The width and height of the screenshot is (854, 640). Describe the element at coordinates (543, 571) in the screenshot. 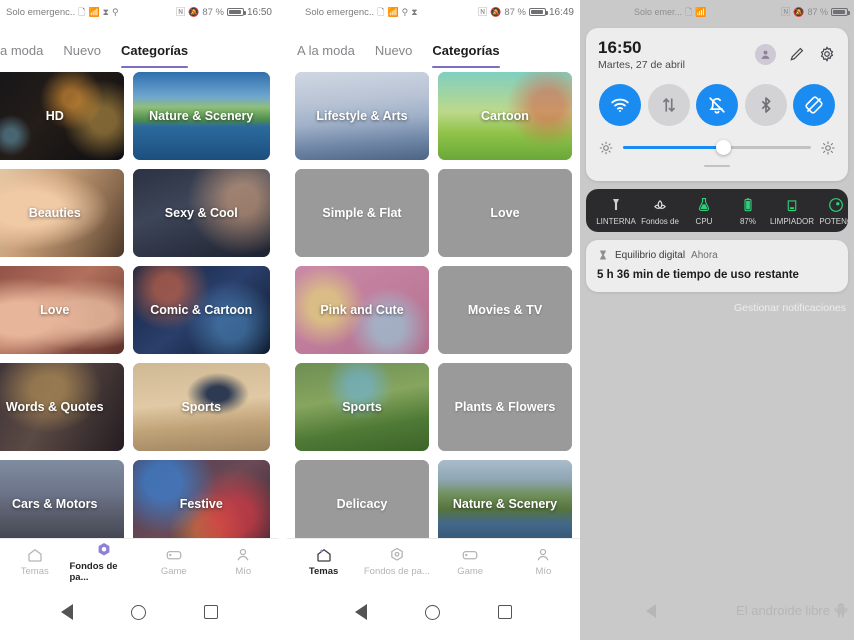

I see `nav-label: Mío` at that location.